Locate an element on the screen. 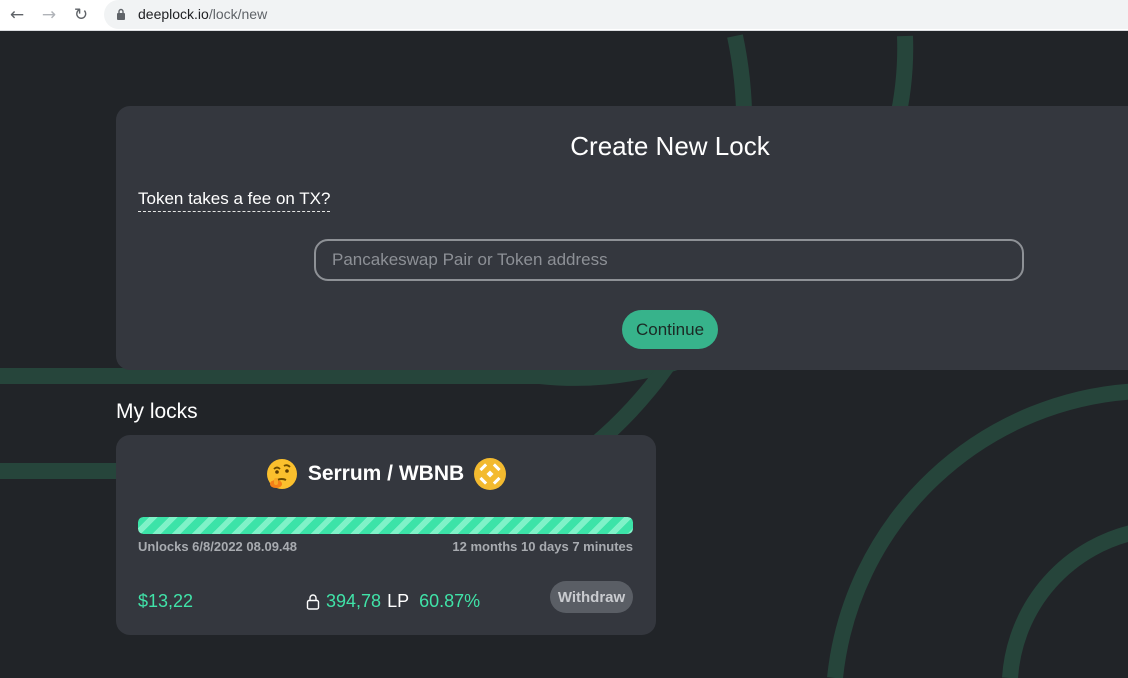 This screenshot has width=1128, height=678. lp-amount: 394,78 is located at coordinates (354, 601).